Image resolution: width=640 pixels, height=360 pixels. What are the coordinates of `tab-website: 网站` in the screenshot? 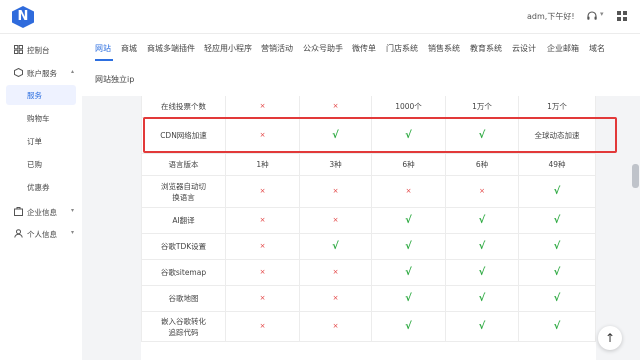 It's located at (103, 48).